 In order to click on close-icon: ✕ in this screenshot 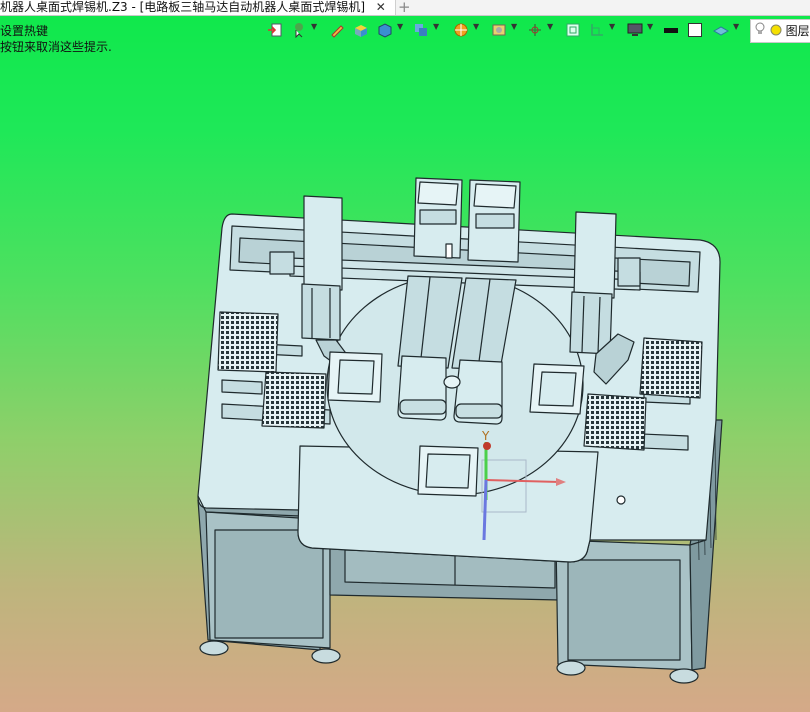, I will do `click(381, 7)`.